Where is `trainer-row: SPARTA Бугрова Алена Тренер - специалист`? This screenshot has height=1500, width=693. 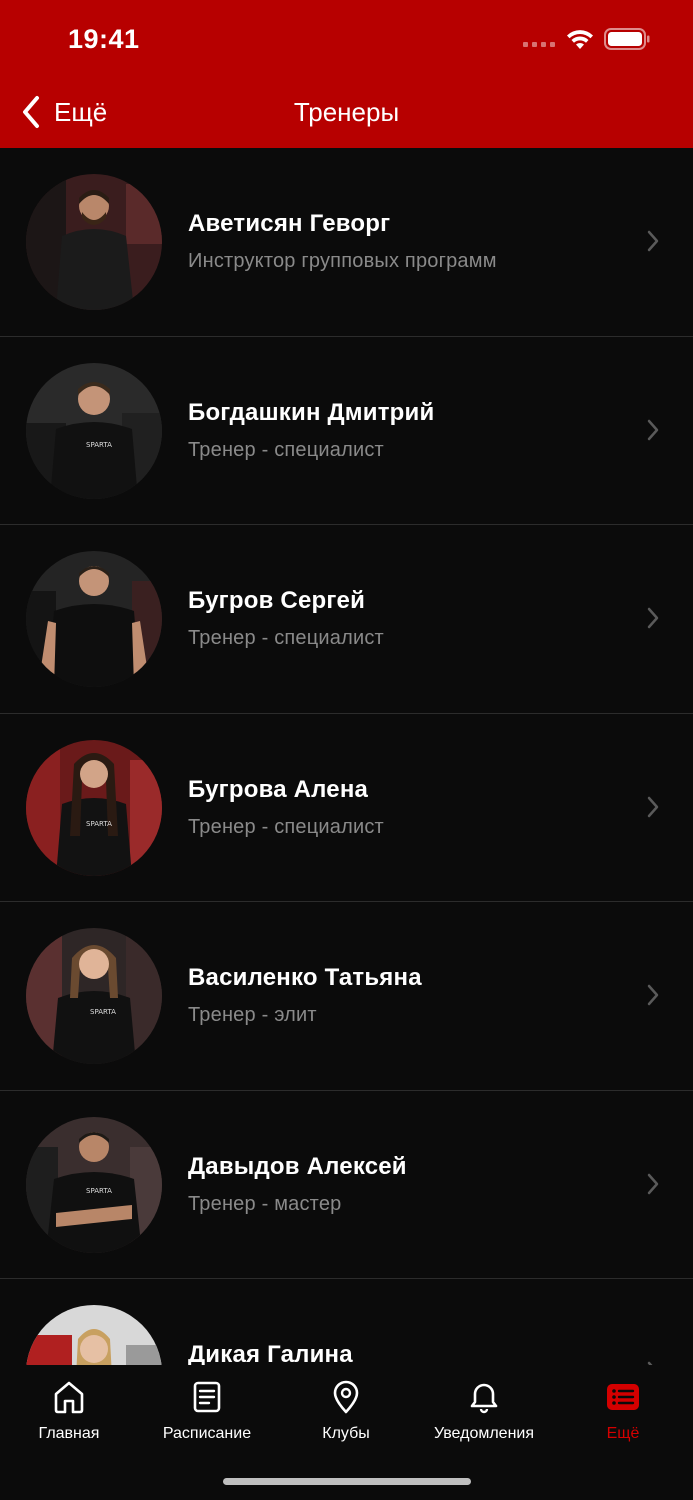
trainer-row: SPARTA Бугрова Алена Тренер - специалист is located at coordinates (346, 808).